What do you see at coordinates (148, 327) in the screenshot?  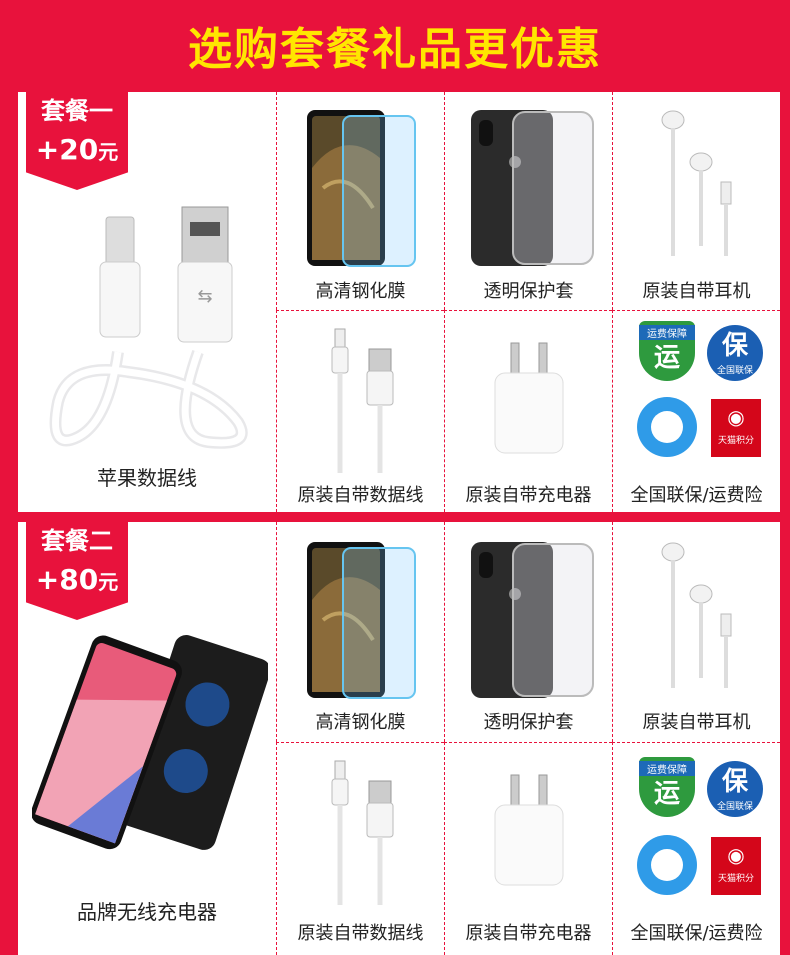 I see `lightning-cable-image: ⇆` at bounding box center [148, 327].